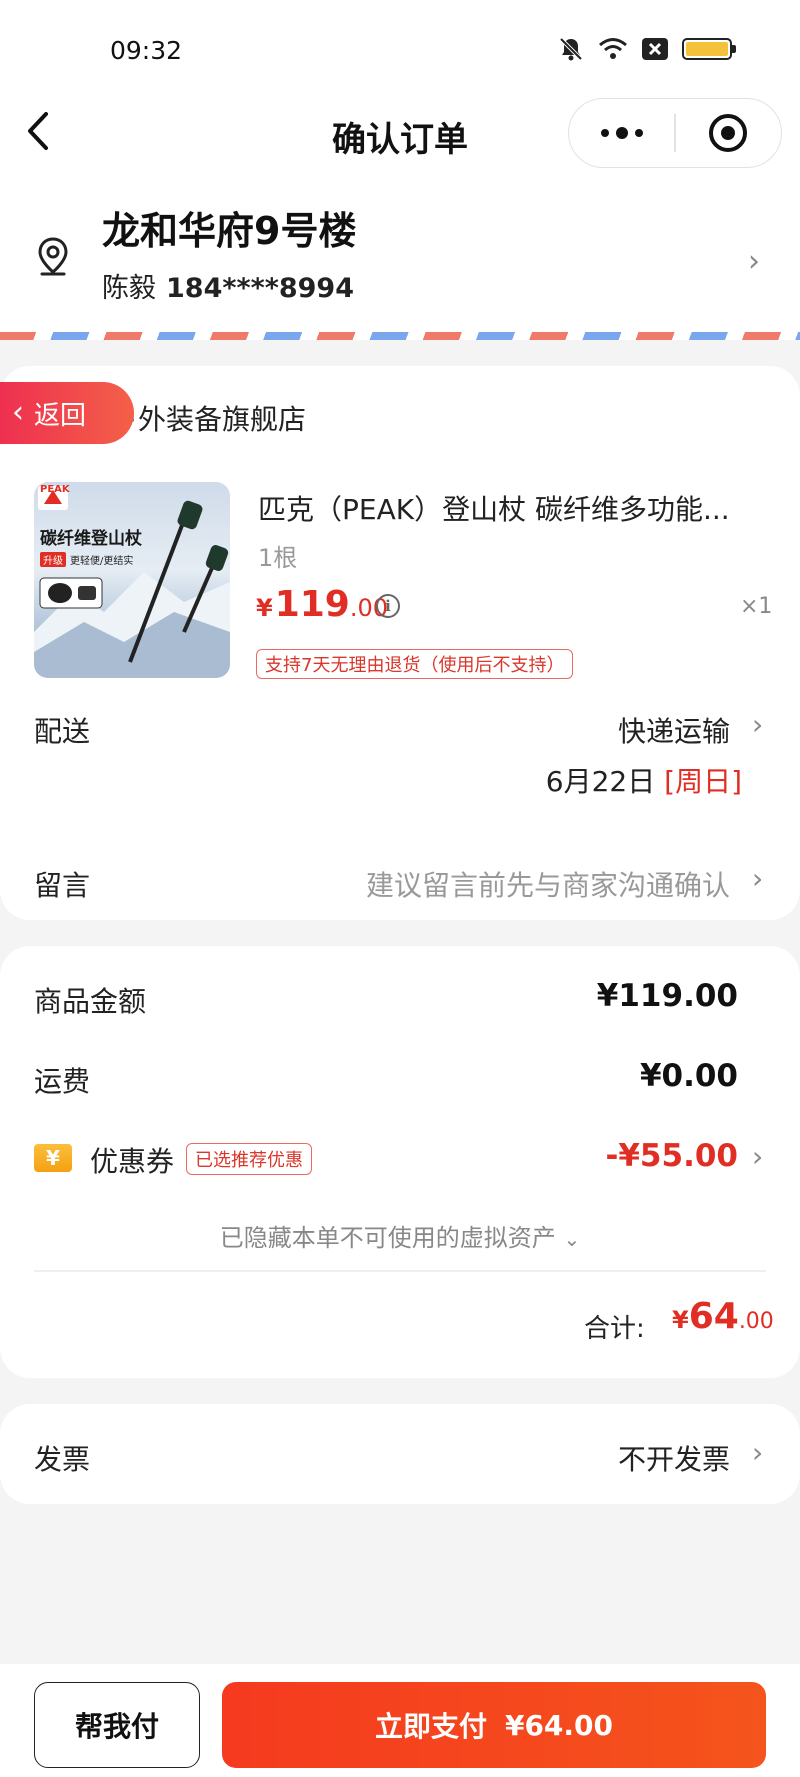  I want to click on delivery-date: 6月22日 [周日], so click(644, 780).